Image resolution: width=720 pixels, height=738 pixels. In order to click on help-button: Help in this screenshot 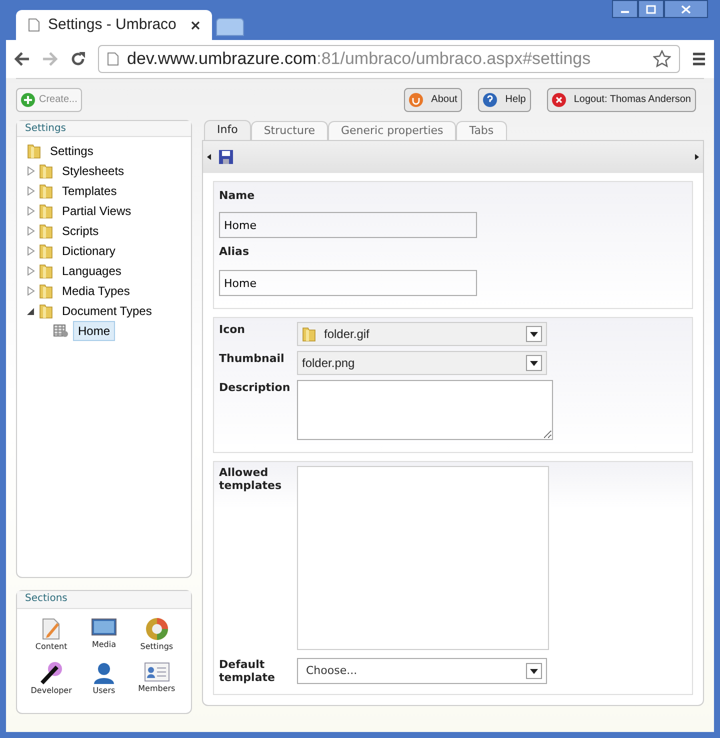, I will do `click(504, 100)`.